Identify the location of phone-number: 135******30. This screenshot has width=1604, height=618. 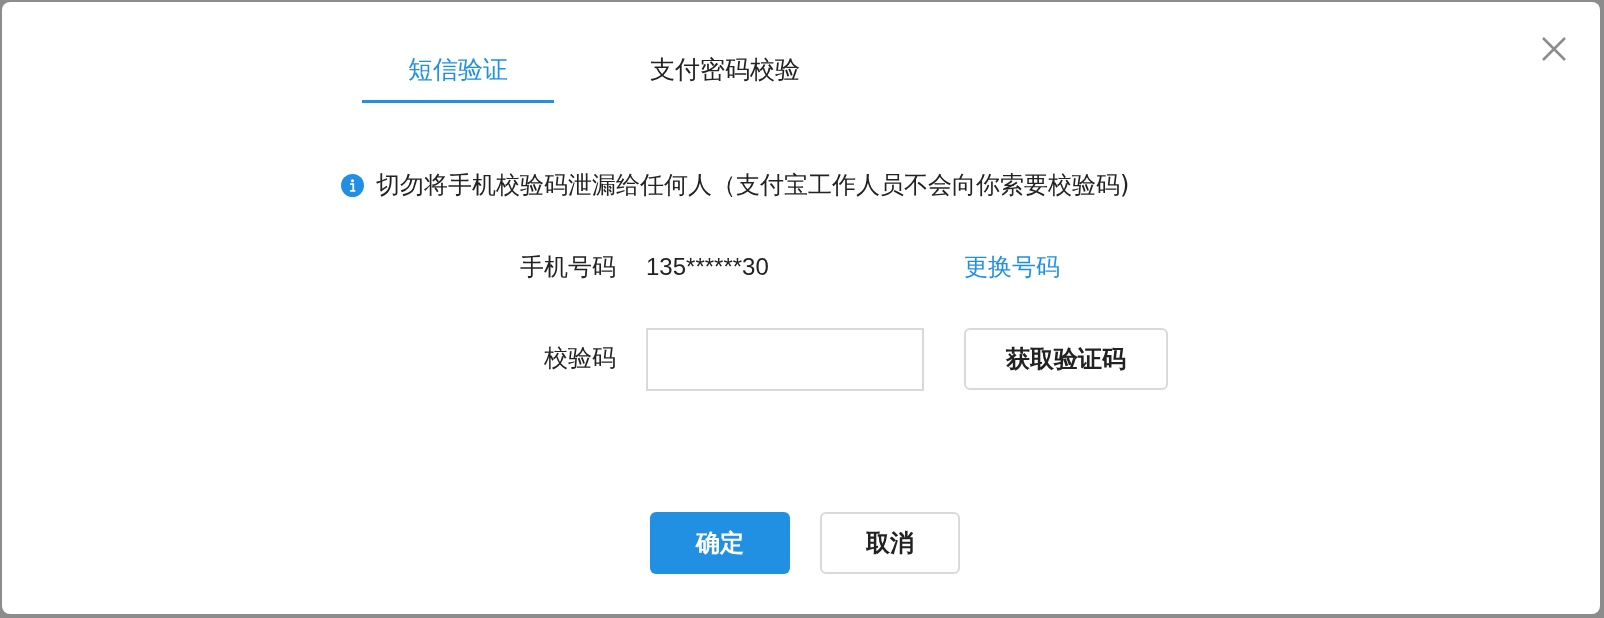
(707, 267).